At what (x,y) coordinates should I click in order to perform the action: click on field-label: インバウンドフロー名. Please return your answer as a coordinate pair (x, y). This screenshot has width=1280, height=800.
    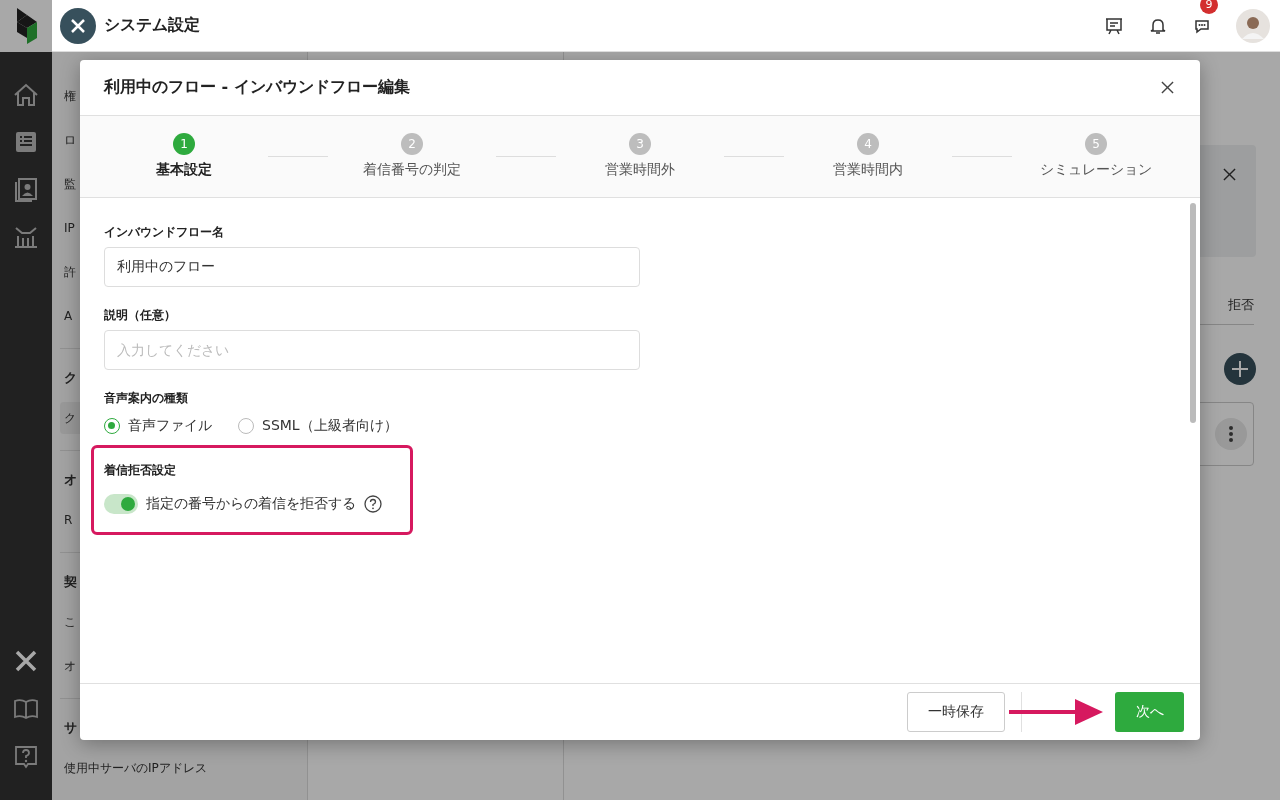
    Looking at the image, I should click on (164, 232).